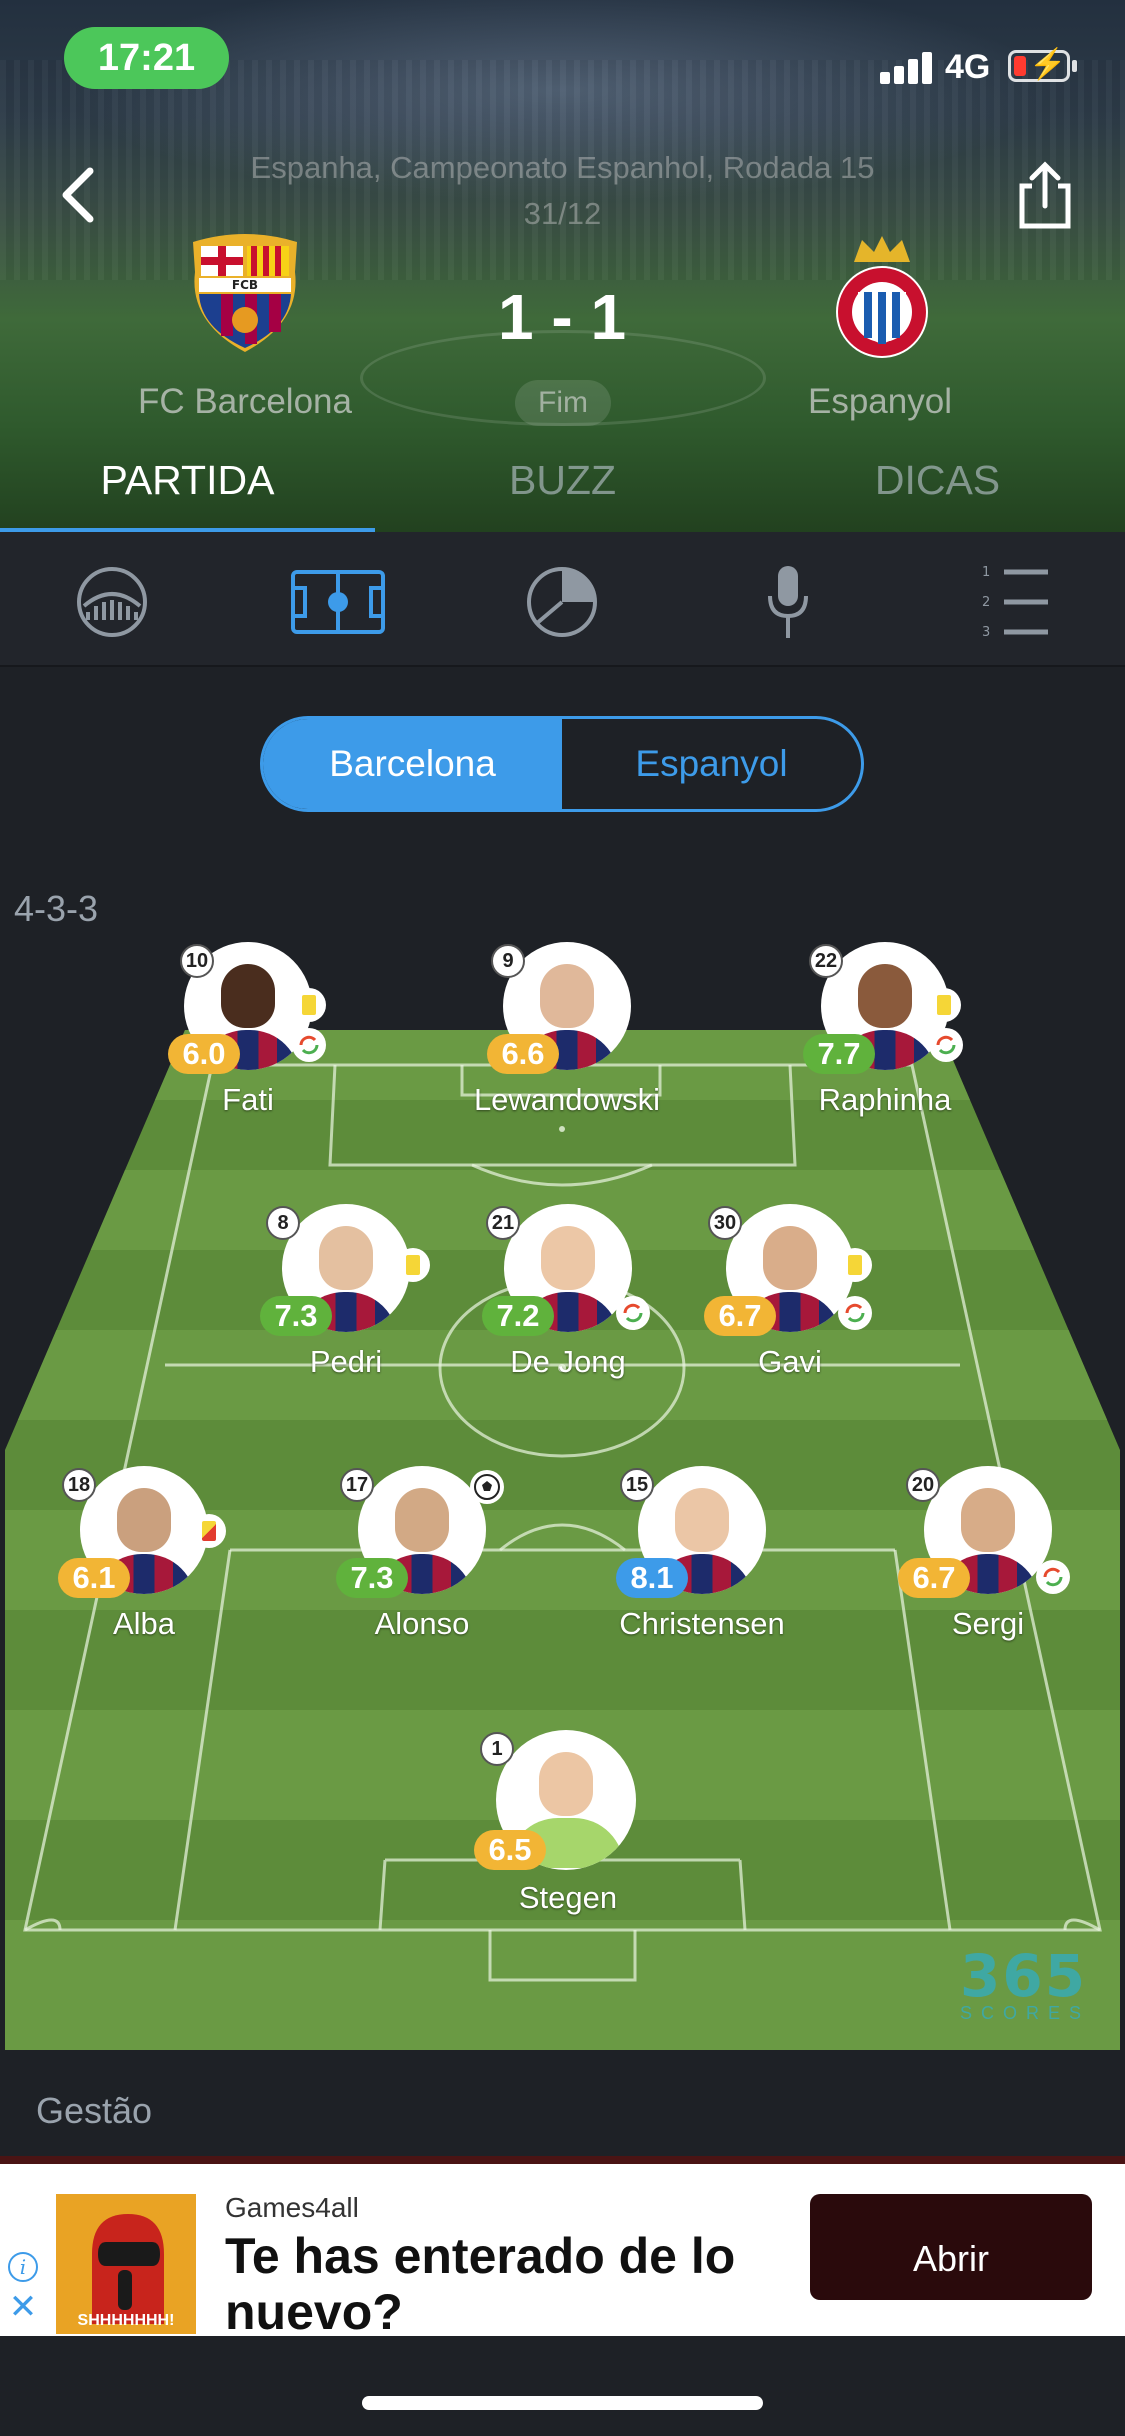  Describe the element at coordinates (986, 602) in the screenshot. I see `svg-text: 2` at that location.